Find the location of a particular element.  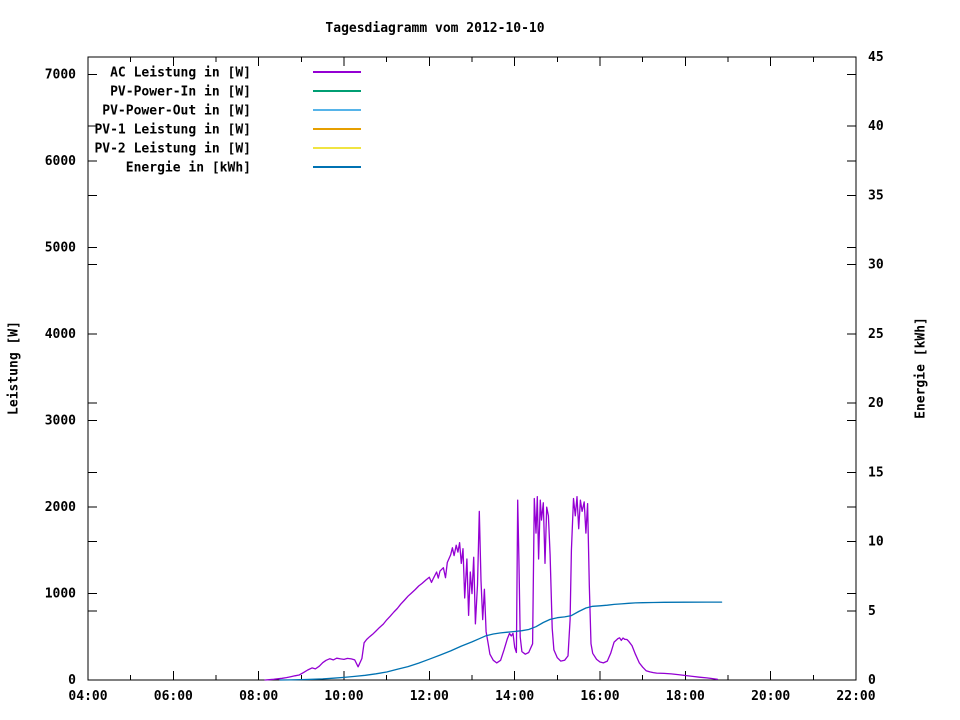

y-left-tick-label: 0 is located at coordinates (72, 680).